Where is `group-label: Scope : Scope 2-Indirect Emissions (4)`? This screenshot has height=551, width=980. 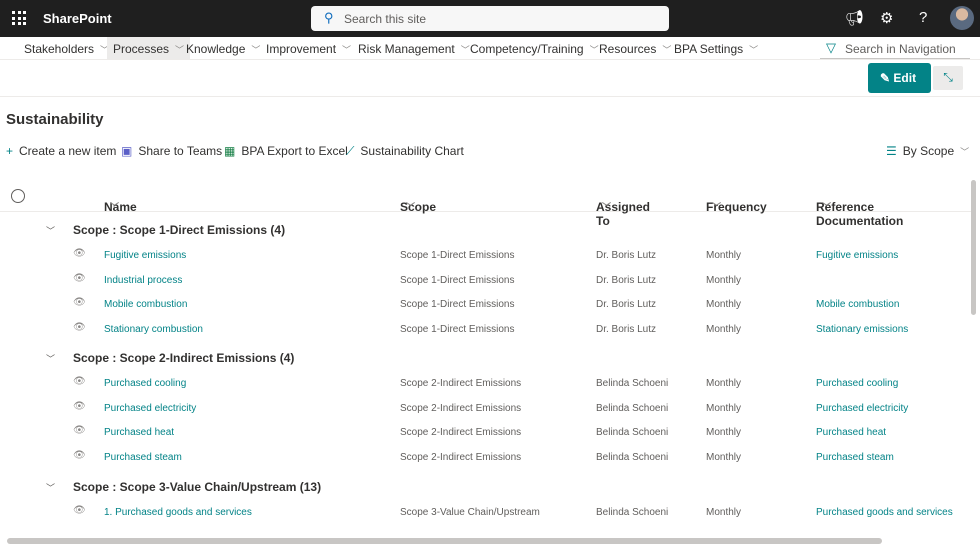
group-label: Scope : Scope 2-Indirect Emissions (4) is located at coordinates (184, 358).